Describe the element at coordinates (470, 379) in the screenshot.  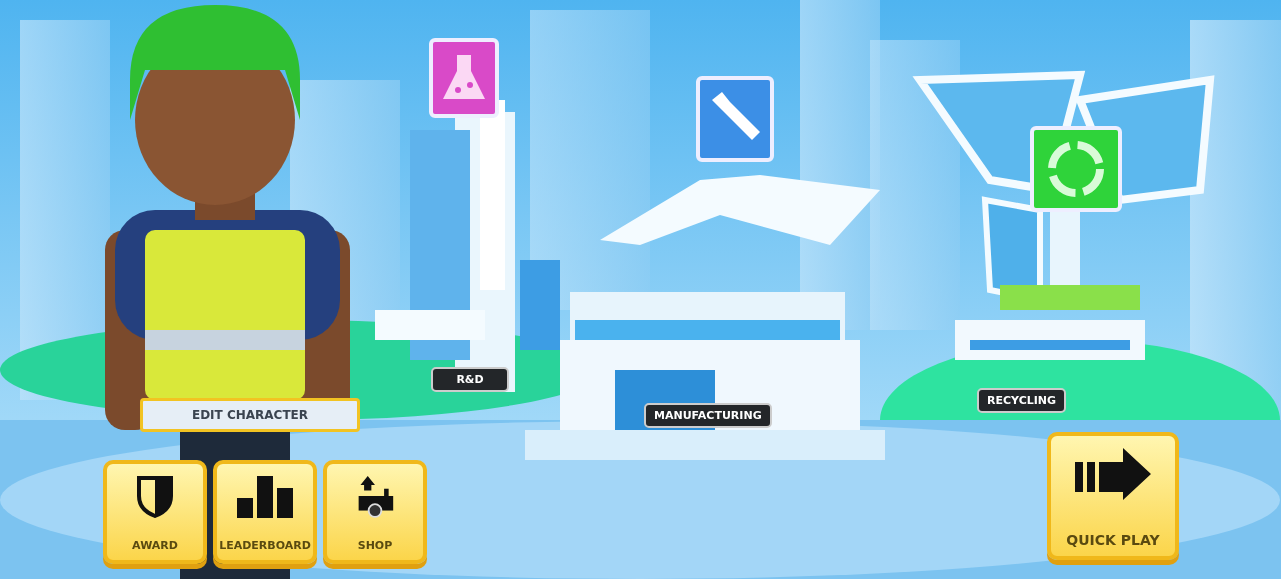
I see `building-label: R&D` at that location.